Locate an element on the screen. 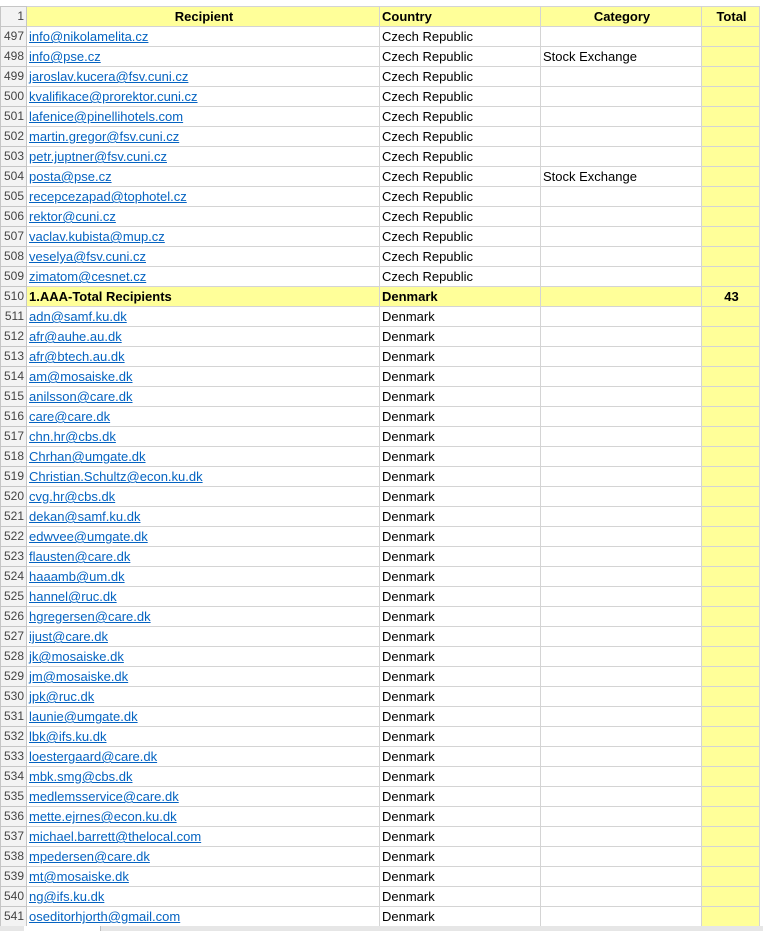 The height and width of the screenshot is (931, 763). recipient-cell: medlemsservice@care.dk is located at coordinates (203, 796).